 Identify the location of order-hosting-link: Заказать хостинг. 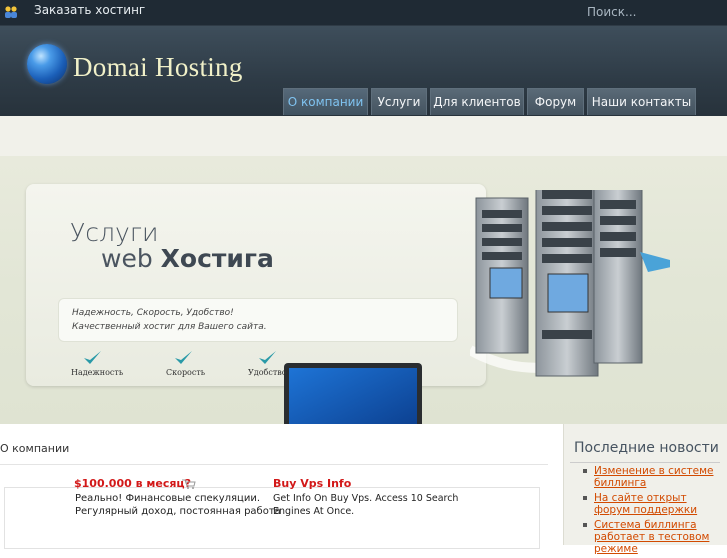
(89, 10).